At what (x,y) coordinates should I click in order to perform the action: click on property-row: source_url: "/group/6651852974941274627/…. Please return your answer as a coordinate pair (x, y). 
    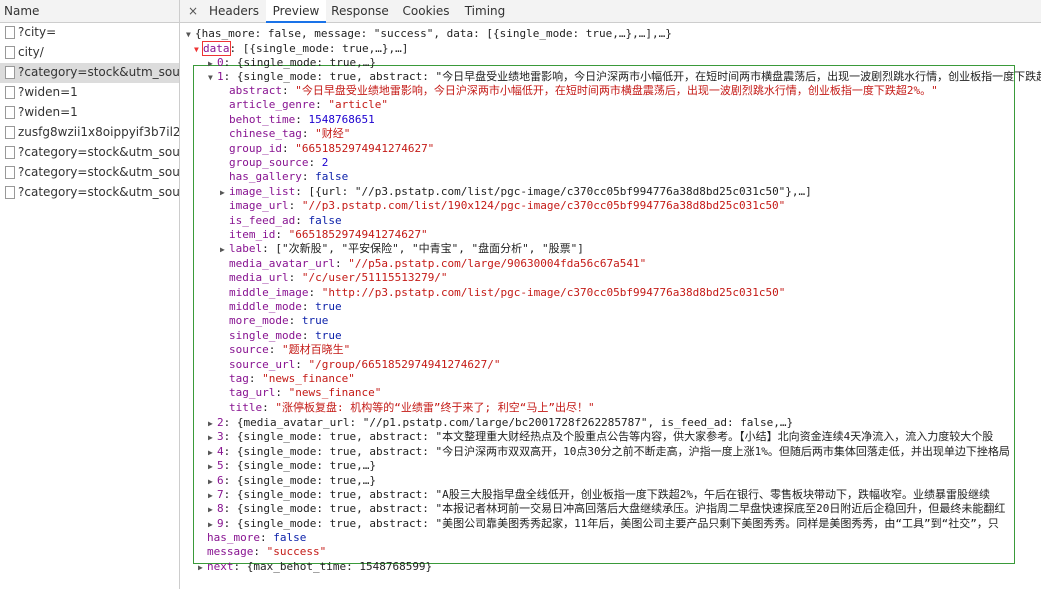
    Looking at the image, I should click on (365, 365).